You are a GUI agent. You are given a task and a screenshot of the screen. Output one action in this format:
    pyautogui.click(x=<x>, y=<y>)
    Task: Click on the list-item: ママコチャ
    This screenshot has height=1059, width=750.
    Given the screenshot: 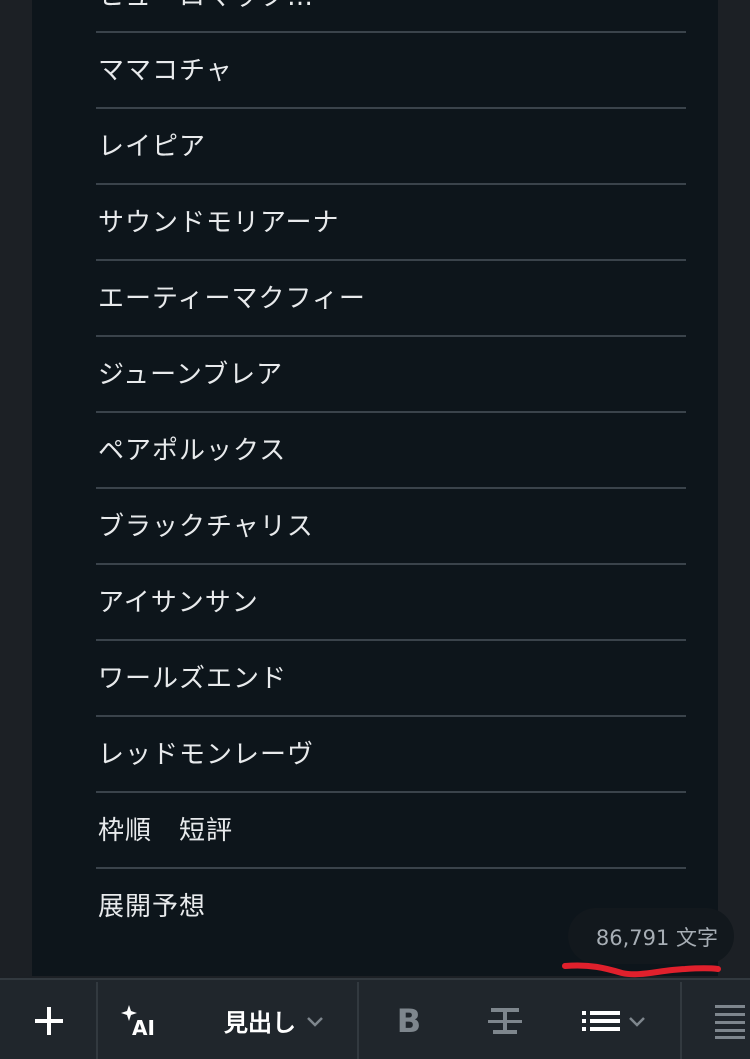 What is the action you would take?
    pyautogui.click(x=391, y=71)
    